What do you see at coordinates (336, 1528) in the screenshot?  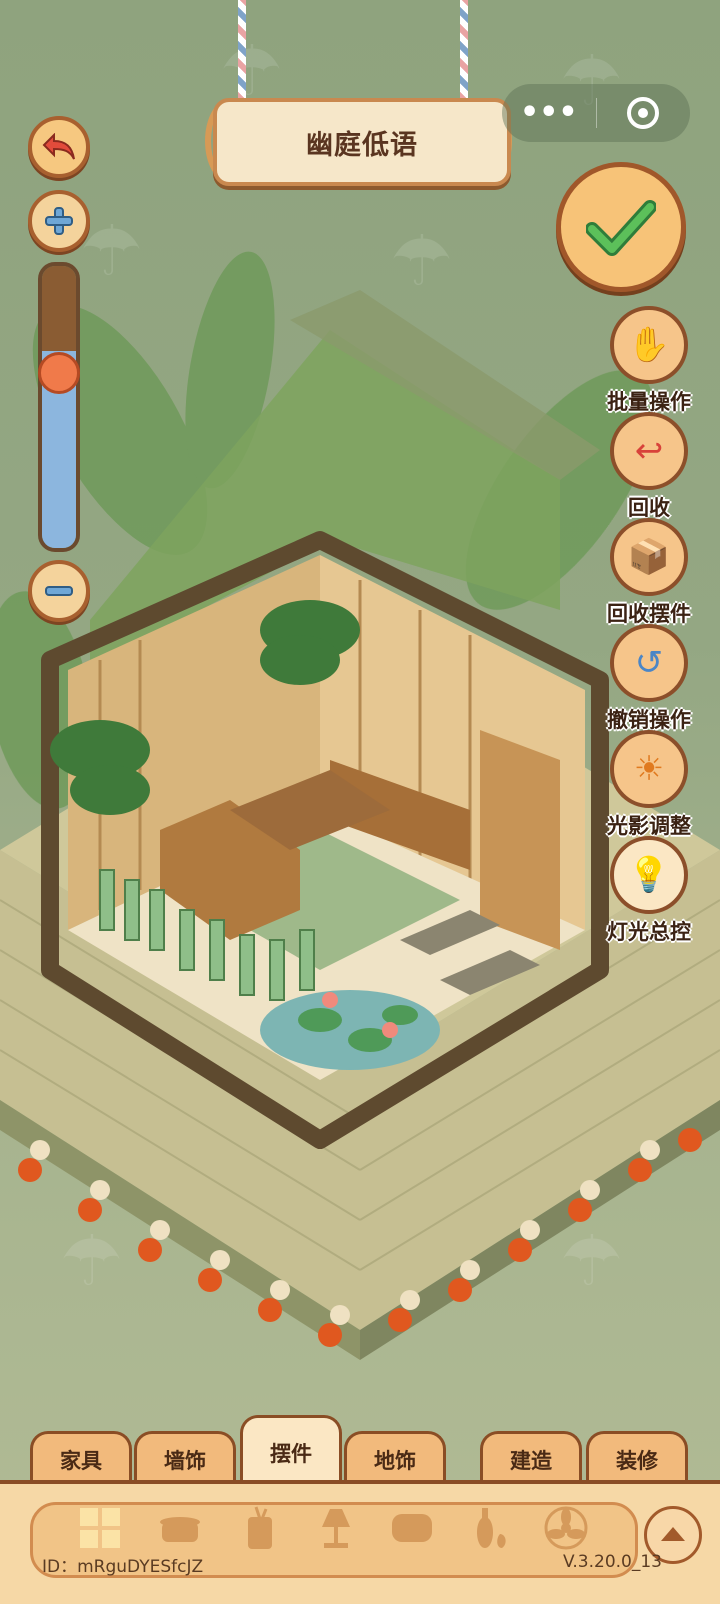 I see `lamp-icon` at bounding box center [336, 1528].